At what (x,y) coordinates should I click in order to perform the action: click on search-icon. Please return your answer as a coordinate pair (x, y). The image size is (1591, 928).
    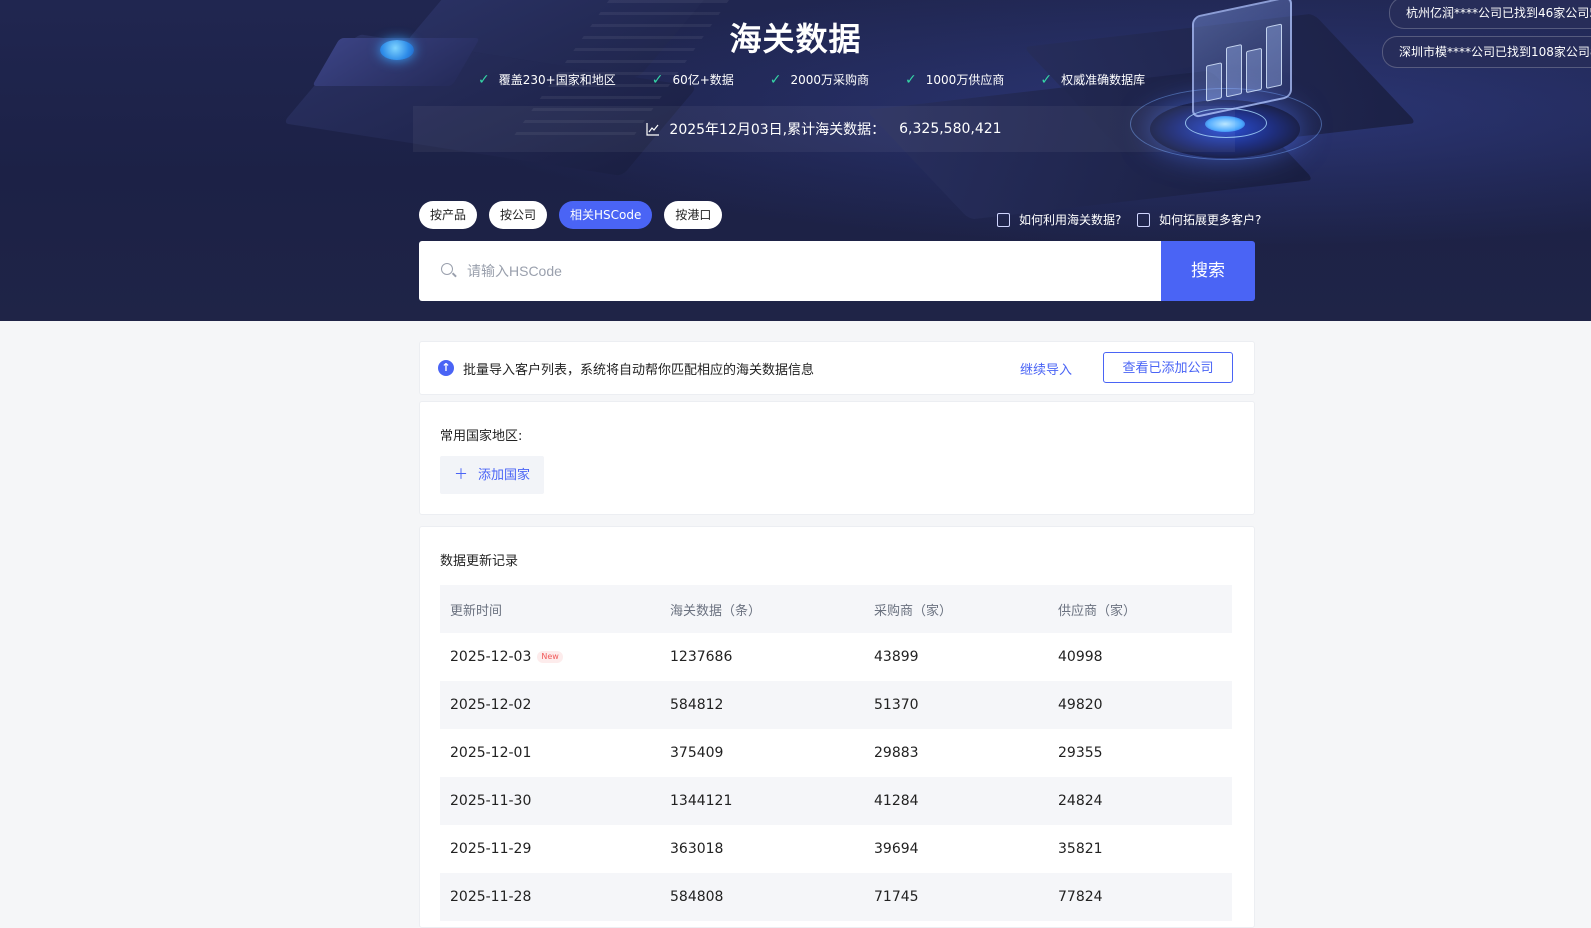
    Looking at the image, I should click on (447, 269).